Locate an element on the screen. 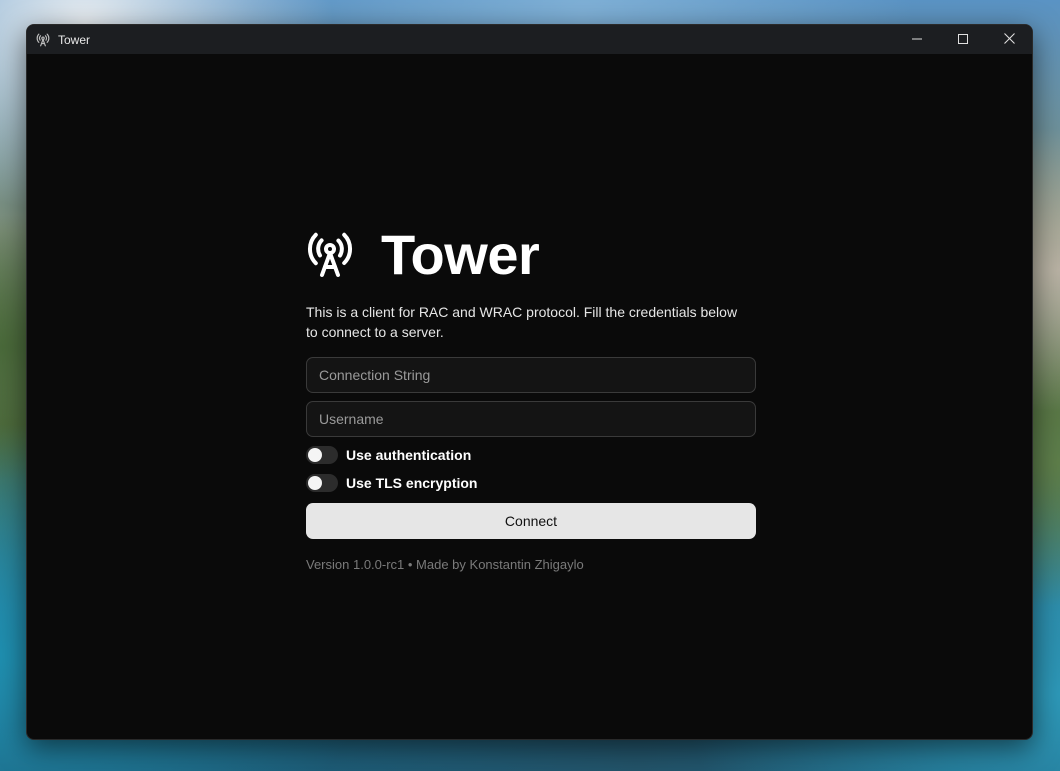 This screenshot has width=1060, height=771. window-controls is located at coordinates (963, 39).